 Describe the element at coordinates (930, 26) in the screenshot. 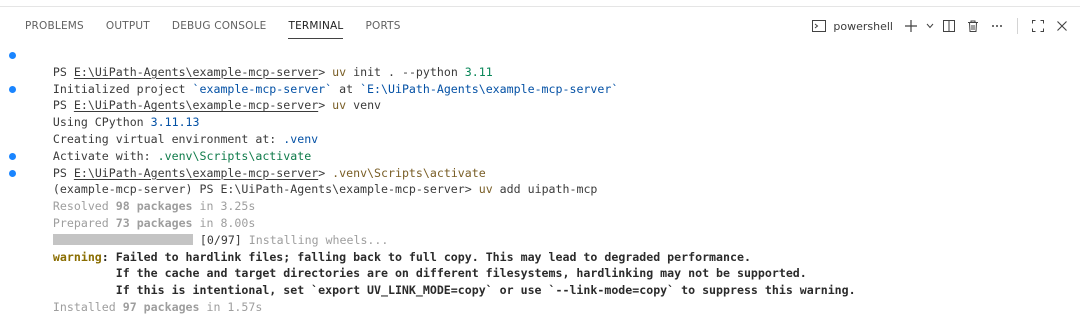

I see `chevron-down-icon` at that location.